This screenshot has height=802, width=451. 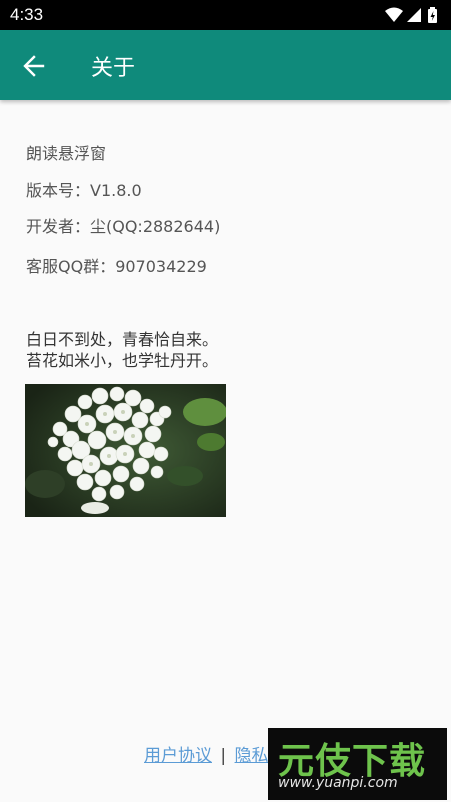 What do you see at coordinates (225, 15) in the screenshot?
I see `status-bar: 4:33` at bounding box center [225, 15].